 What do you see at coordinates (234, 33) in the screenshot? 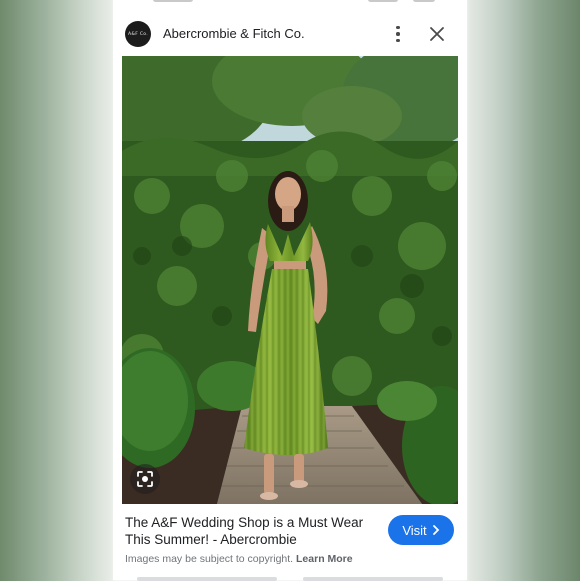
I see `site-name: Abercrombie & Fitch Co.` at bounding box center [234, 33].